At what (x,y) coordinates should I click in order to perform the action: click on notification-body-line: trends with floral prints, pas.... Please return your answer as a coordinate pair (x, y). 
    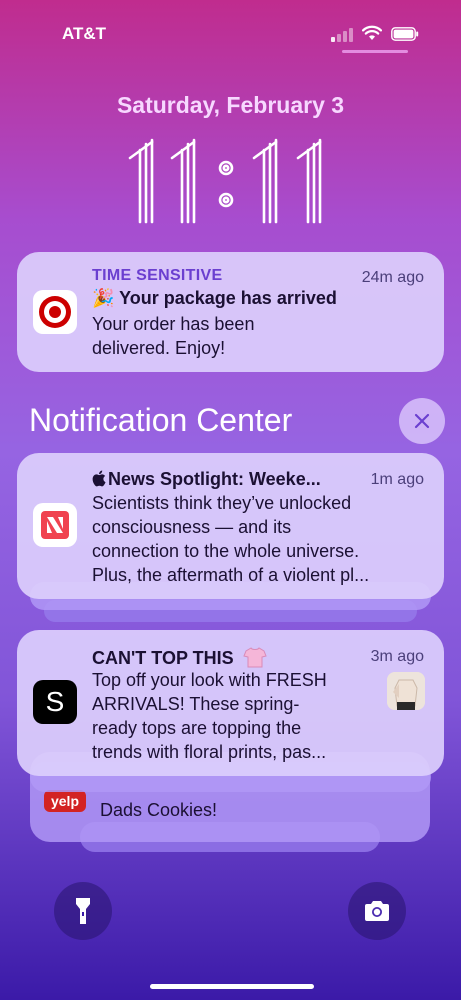
    Looking at the image, I should click on (209, 752).